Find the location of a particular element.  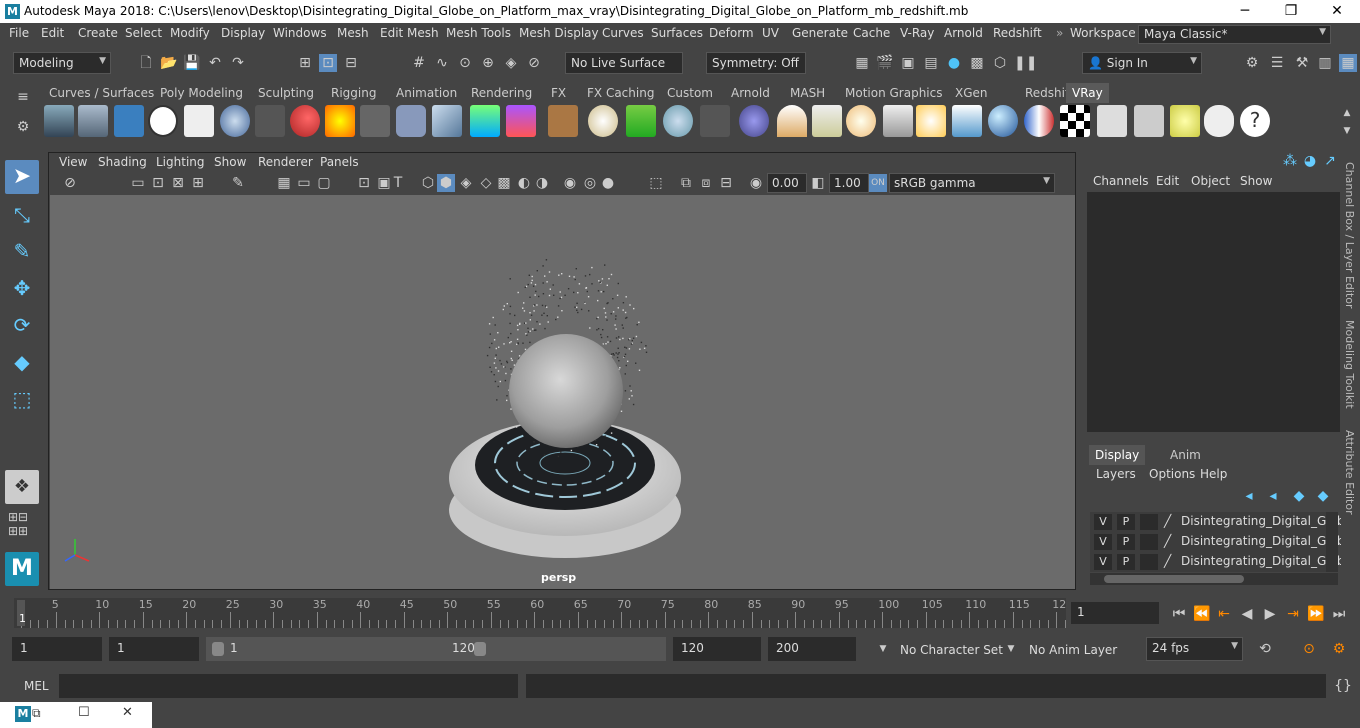

menu-curves: Curves is located at coordinates (623, 33).